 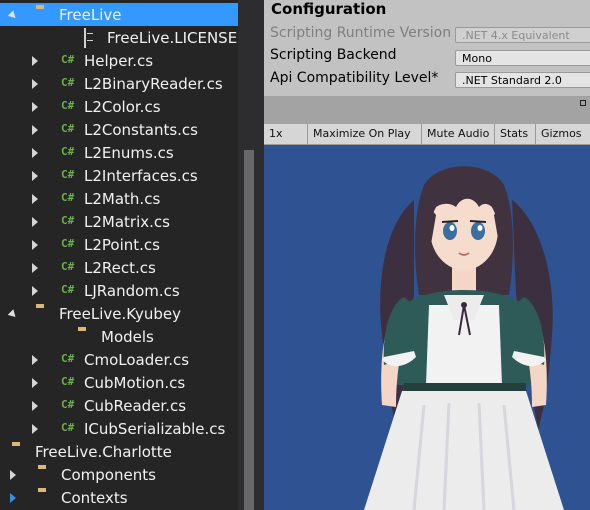 I want to click on explorer-item: C# L2BinaryReader.cs, so click(x=119, y=83).